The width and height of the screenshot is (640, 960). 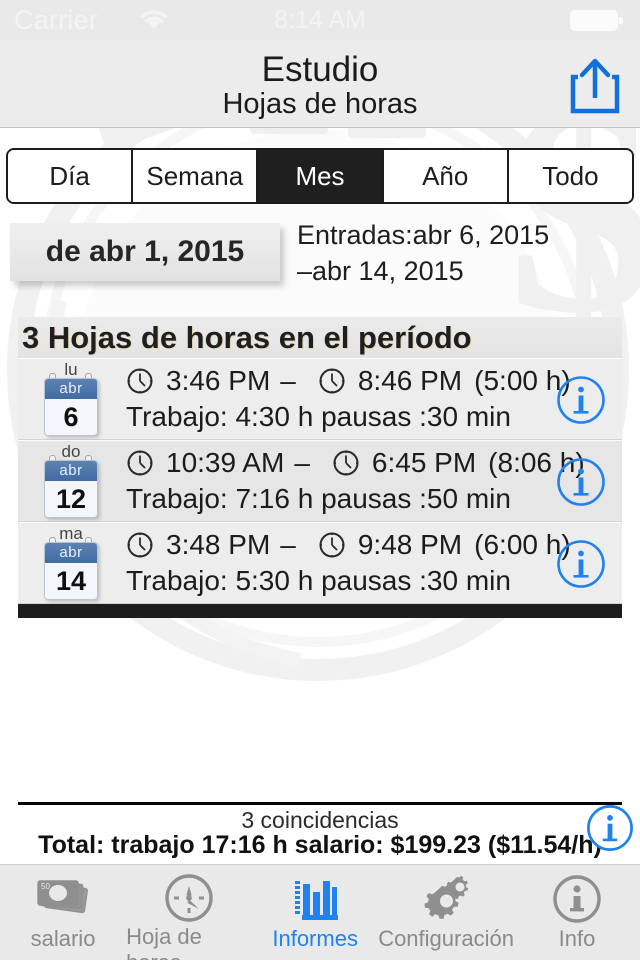 What do you see at coordinates (71, 499) in the screenshot?
I see `calendar-day: 12` at bounding box center [71, 499].